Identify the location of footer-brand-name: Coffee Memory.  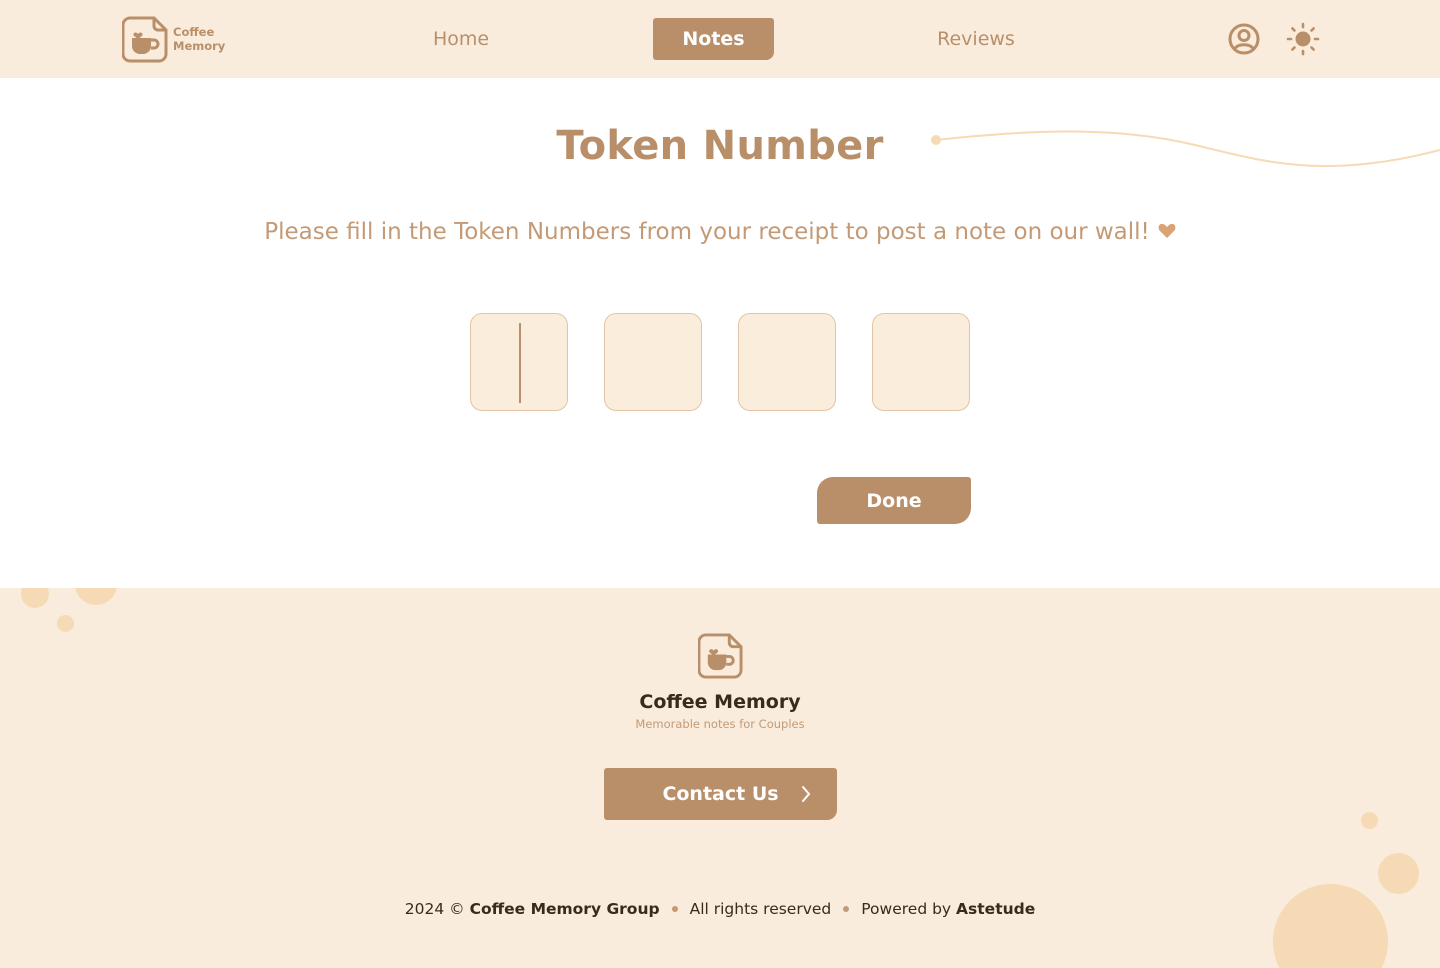
(720, 702).